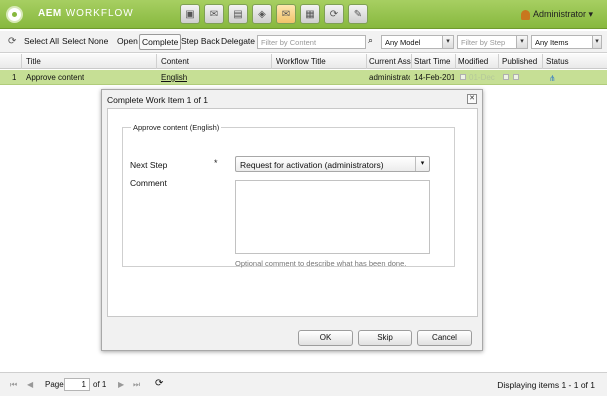 The width and height of the screenshot is (607, 403). I want to click on model-select: Any Model, so click(412, 42).